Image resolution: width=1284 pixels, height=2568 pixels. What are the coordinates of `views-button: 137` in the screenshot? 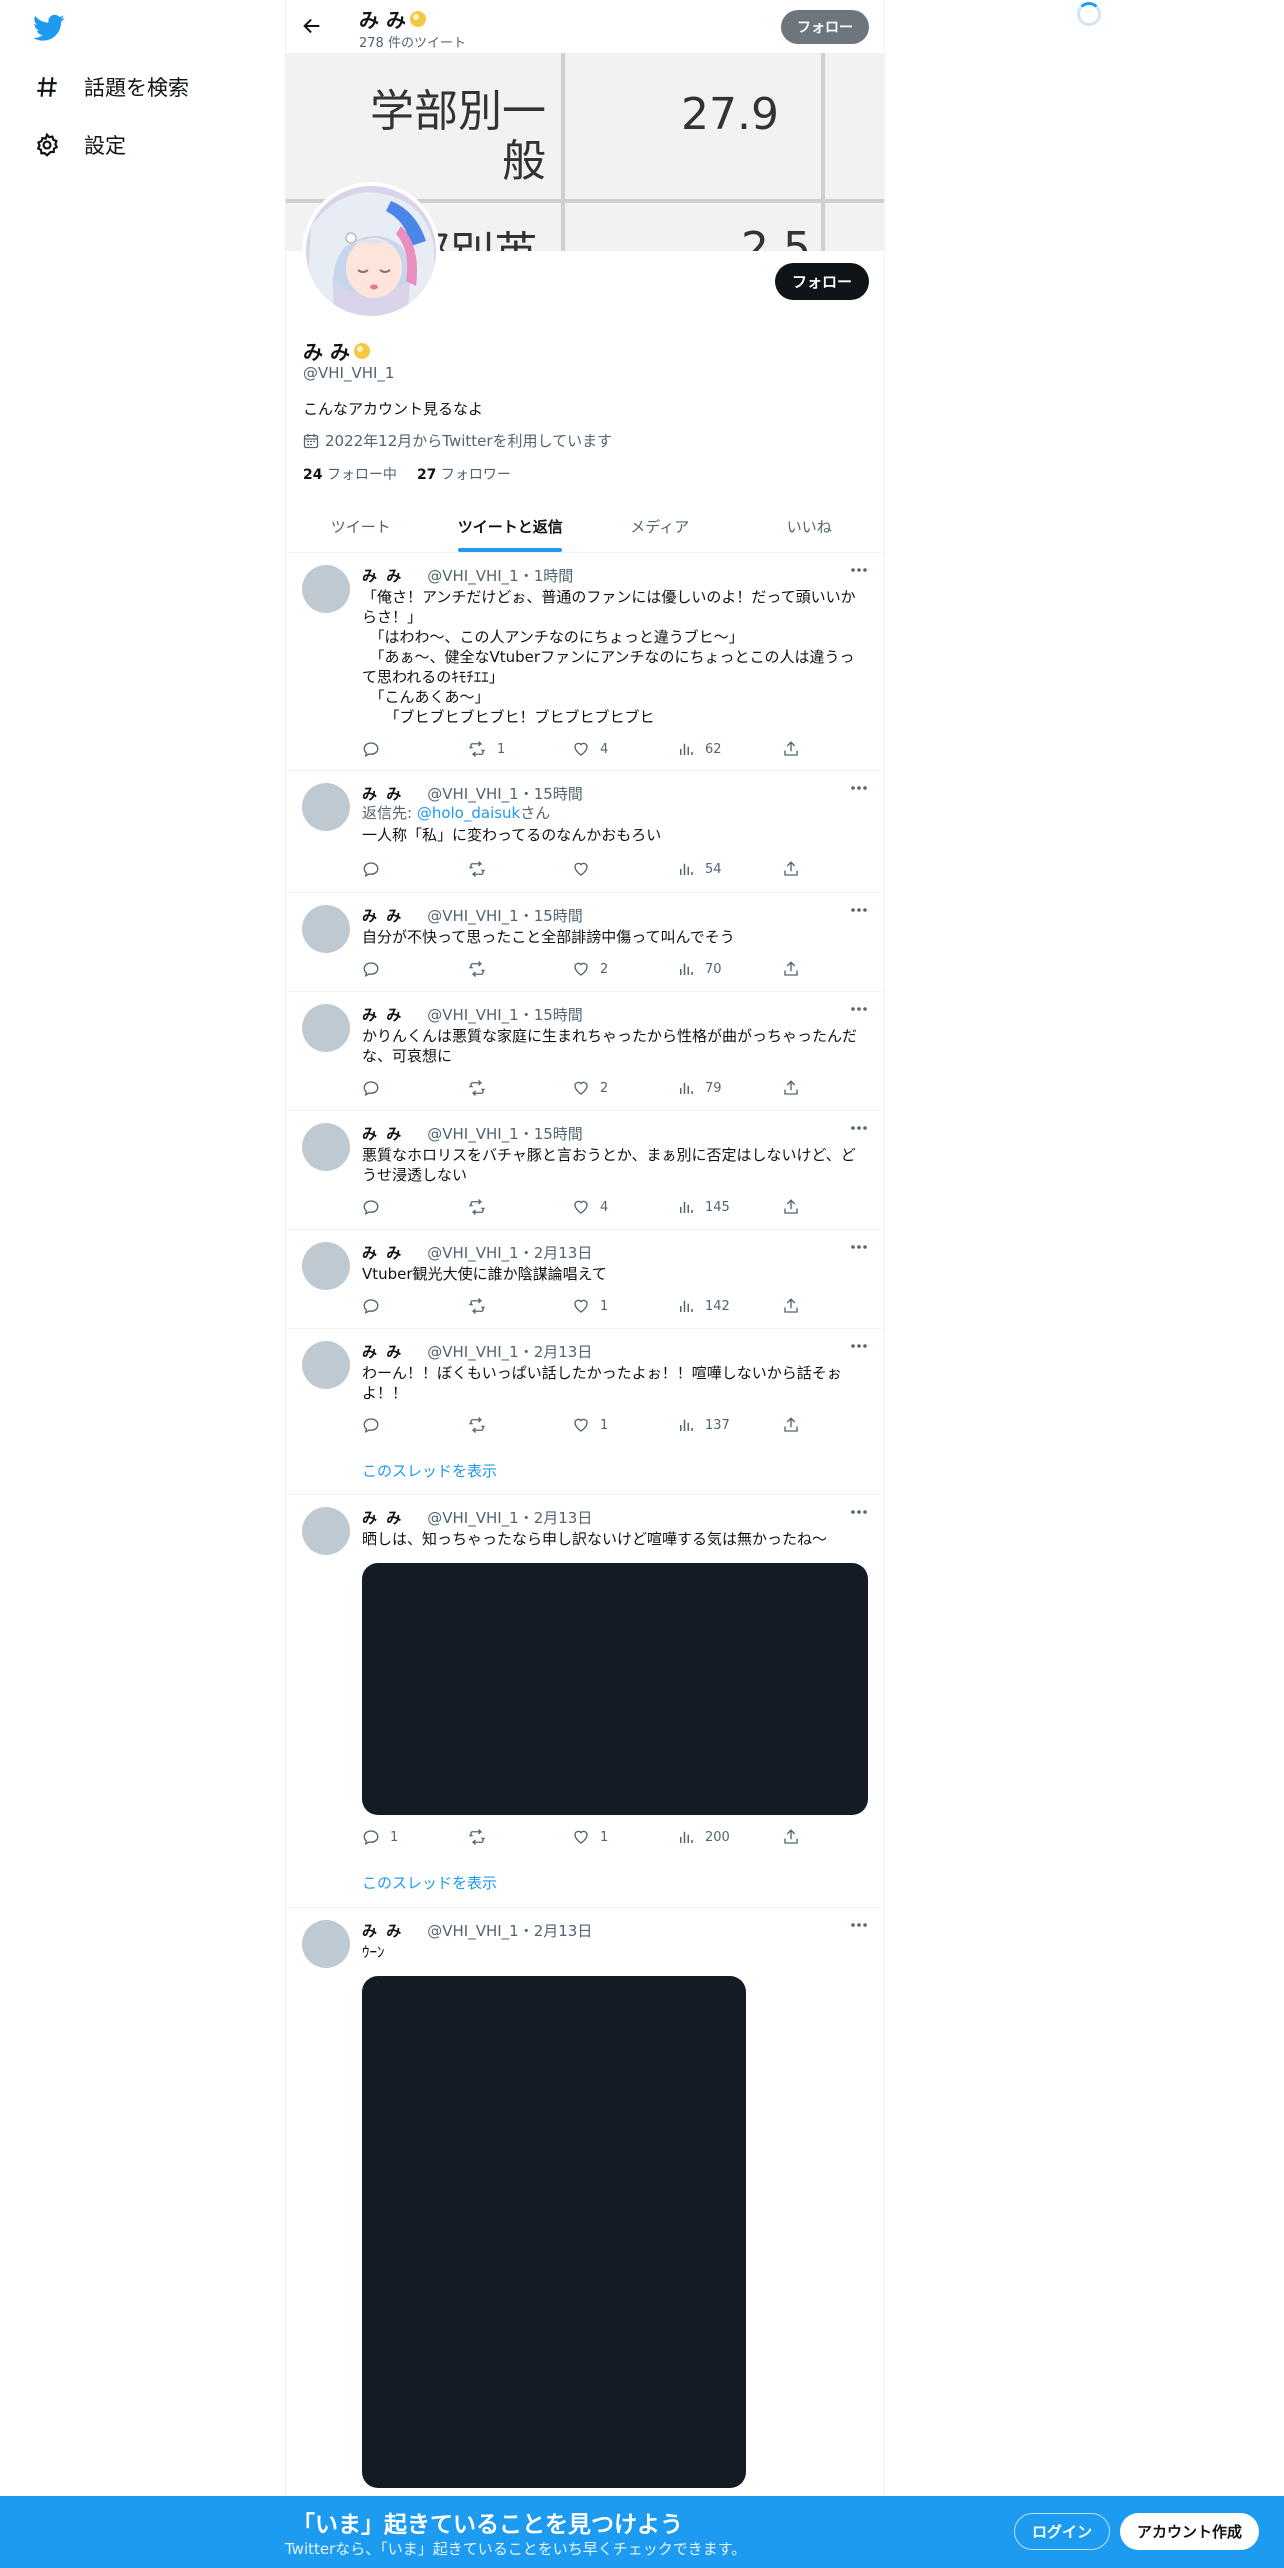 It's located at (729, 1425).